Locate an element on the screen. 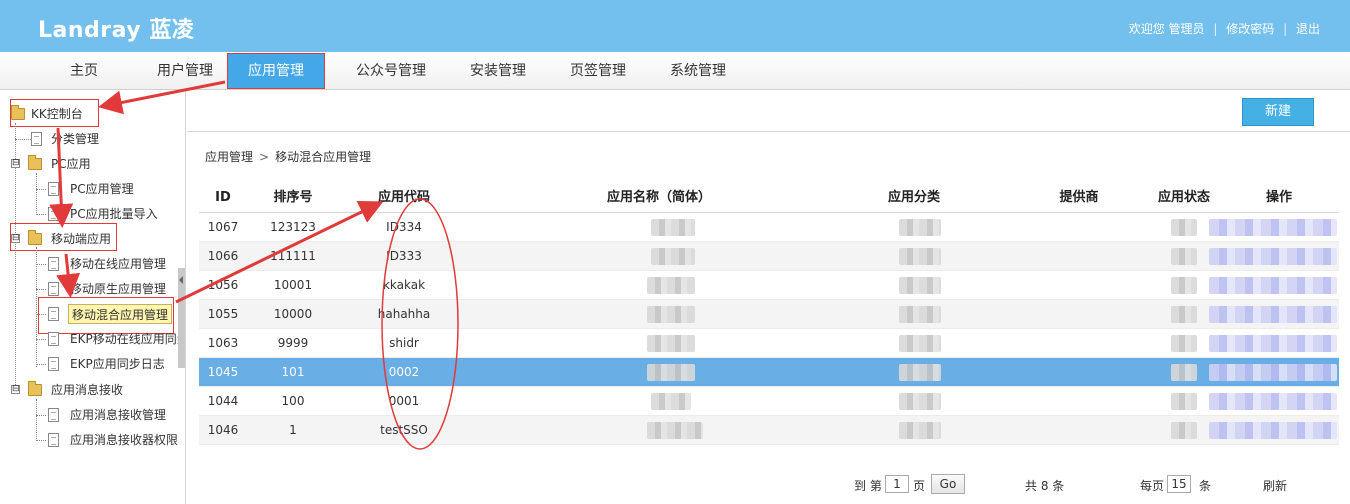 This screenshot has width=1350, height=504. breadcrumb-current: 移动混合应用管理 is located at coordinates (323, 157).